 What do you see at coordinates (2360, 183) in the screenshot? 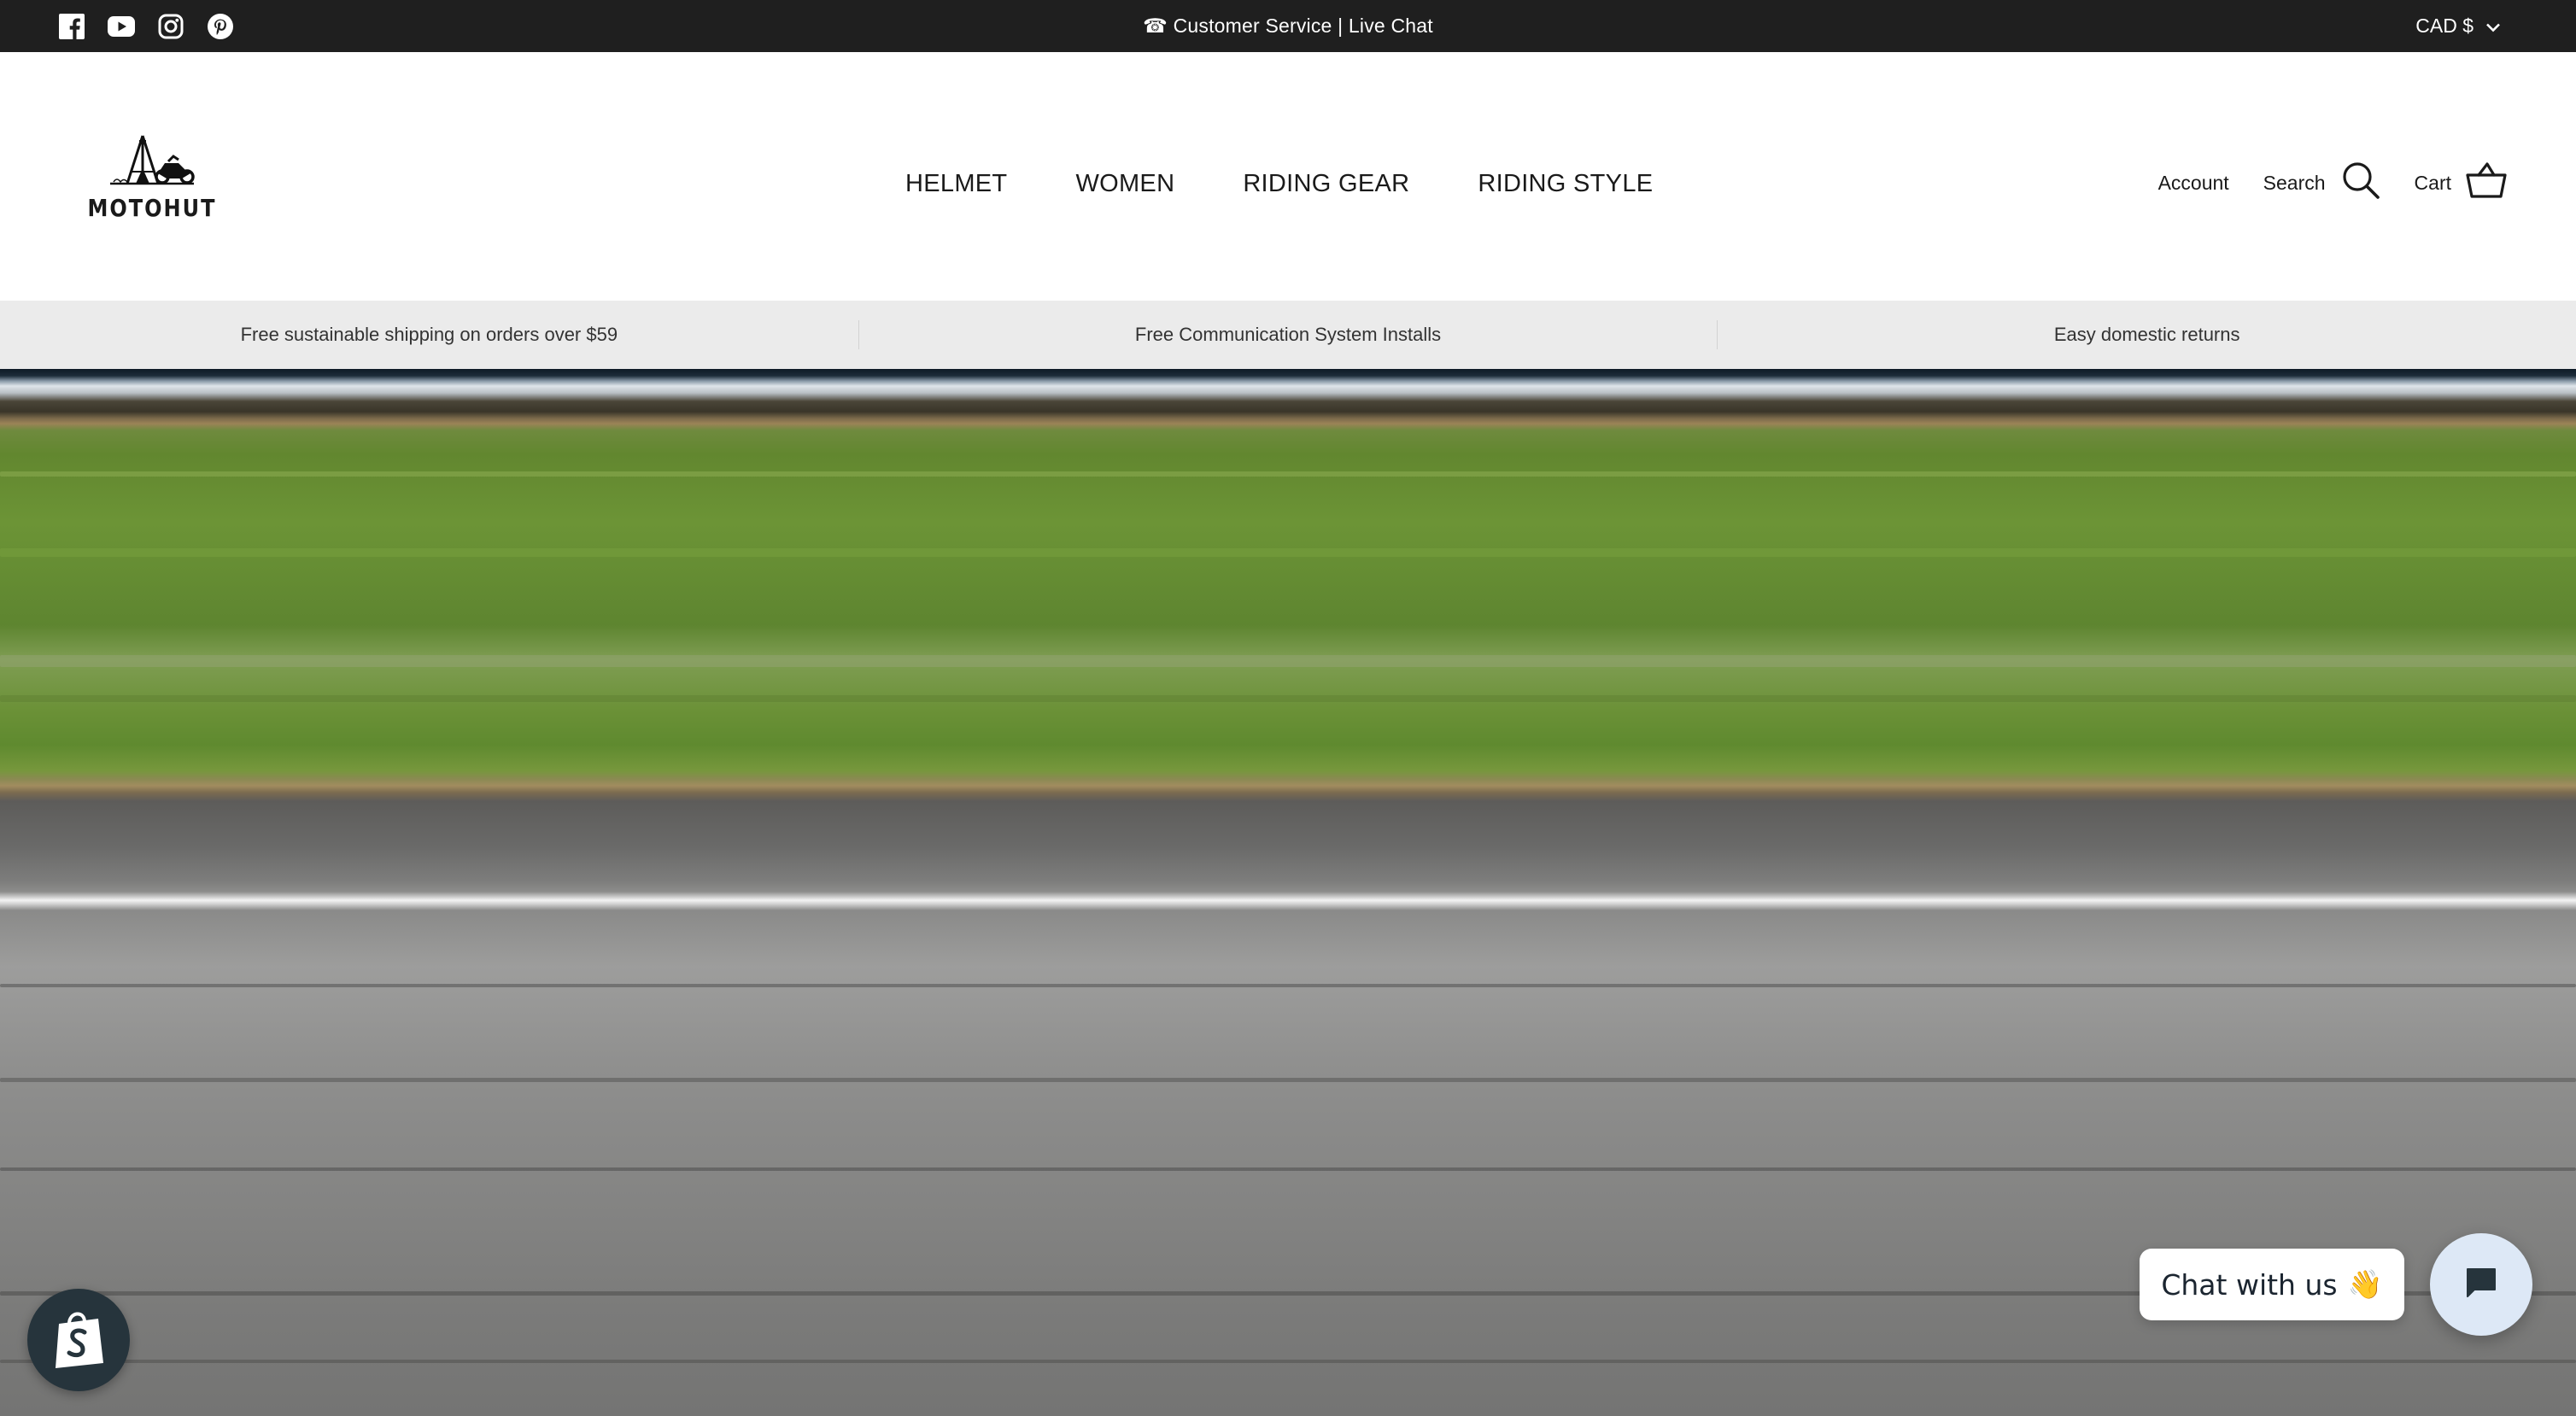
I see `search-icon` at bounding box center [2360, 183].